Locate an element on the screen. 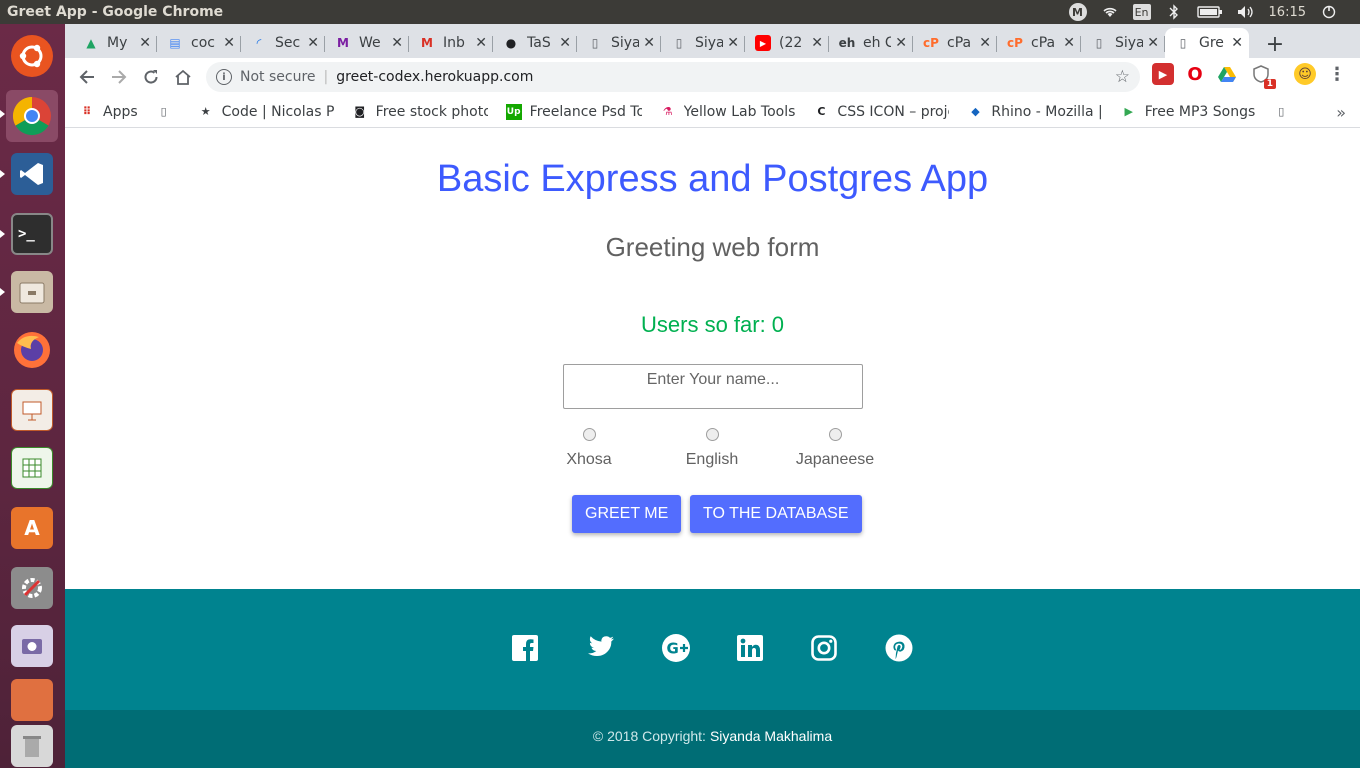 This screenshot has width=1360, height=772. footer-copyright-bar: © 2018 Copyright: Siyanda Makhalima is located at coordinates (712, 739).